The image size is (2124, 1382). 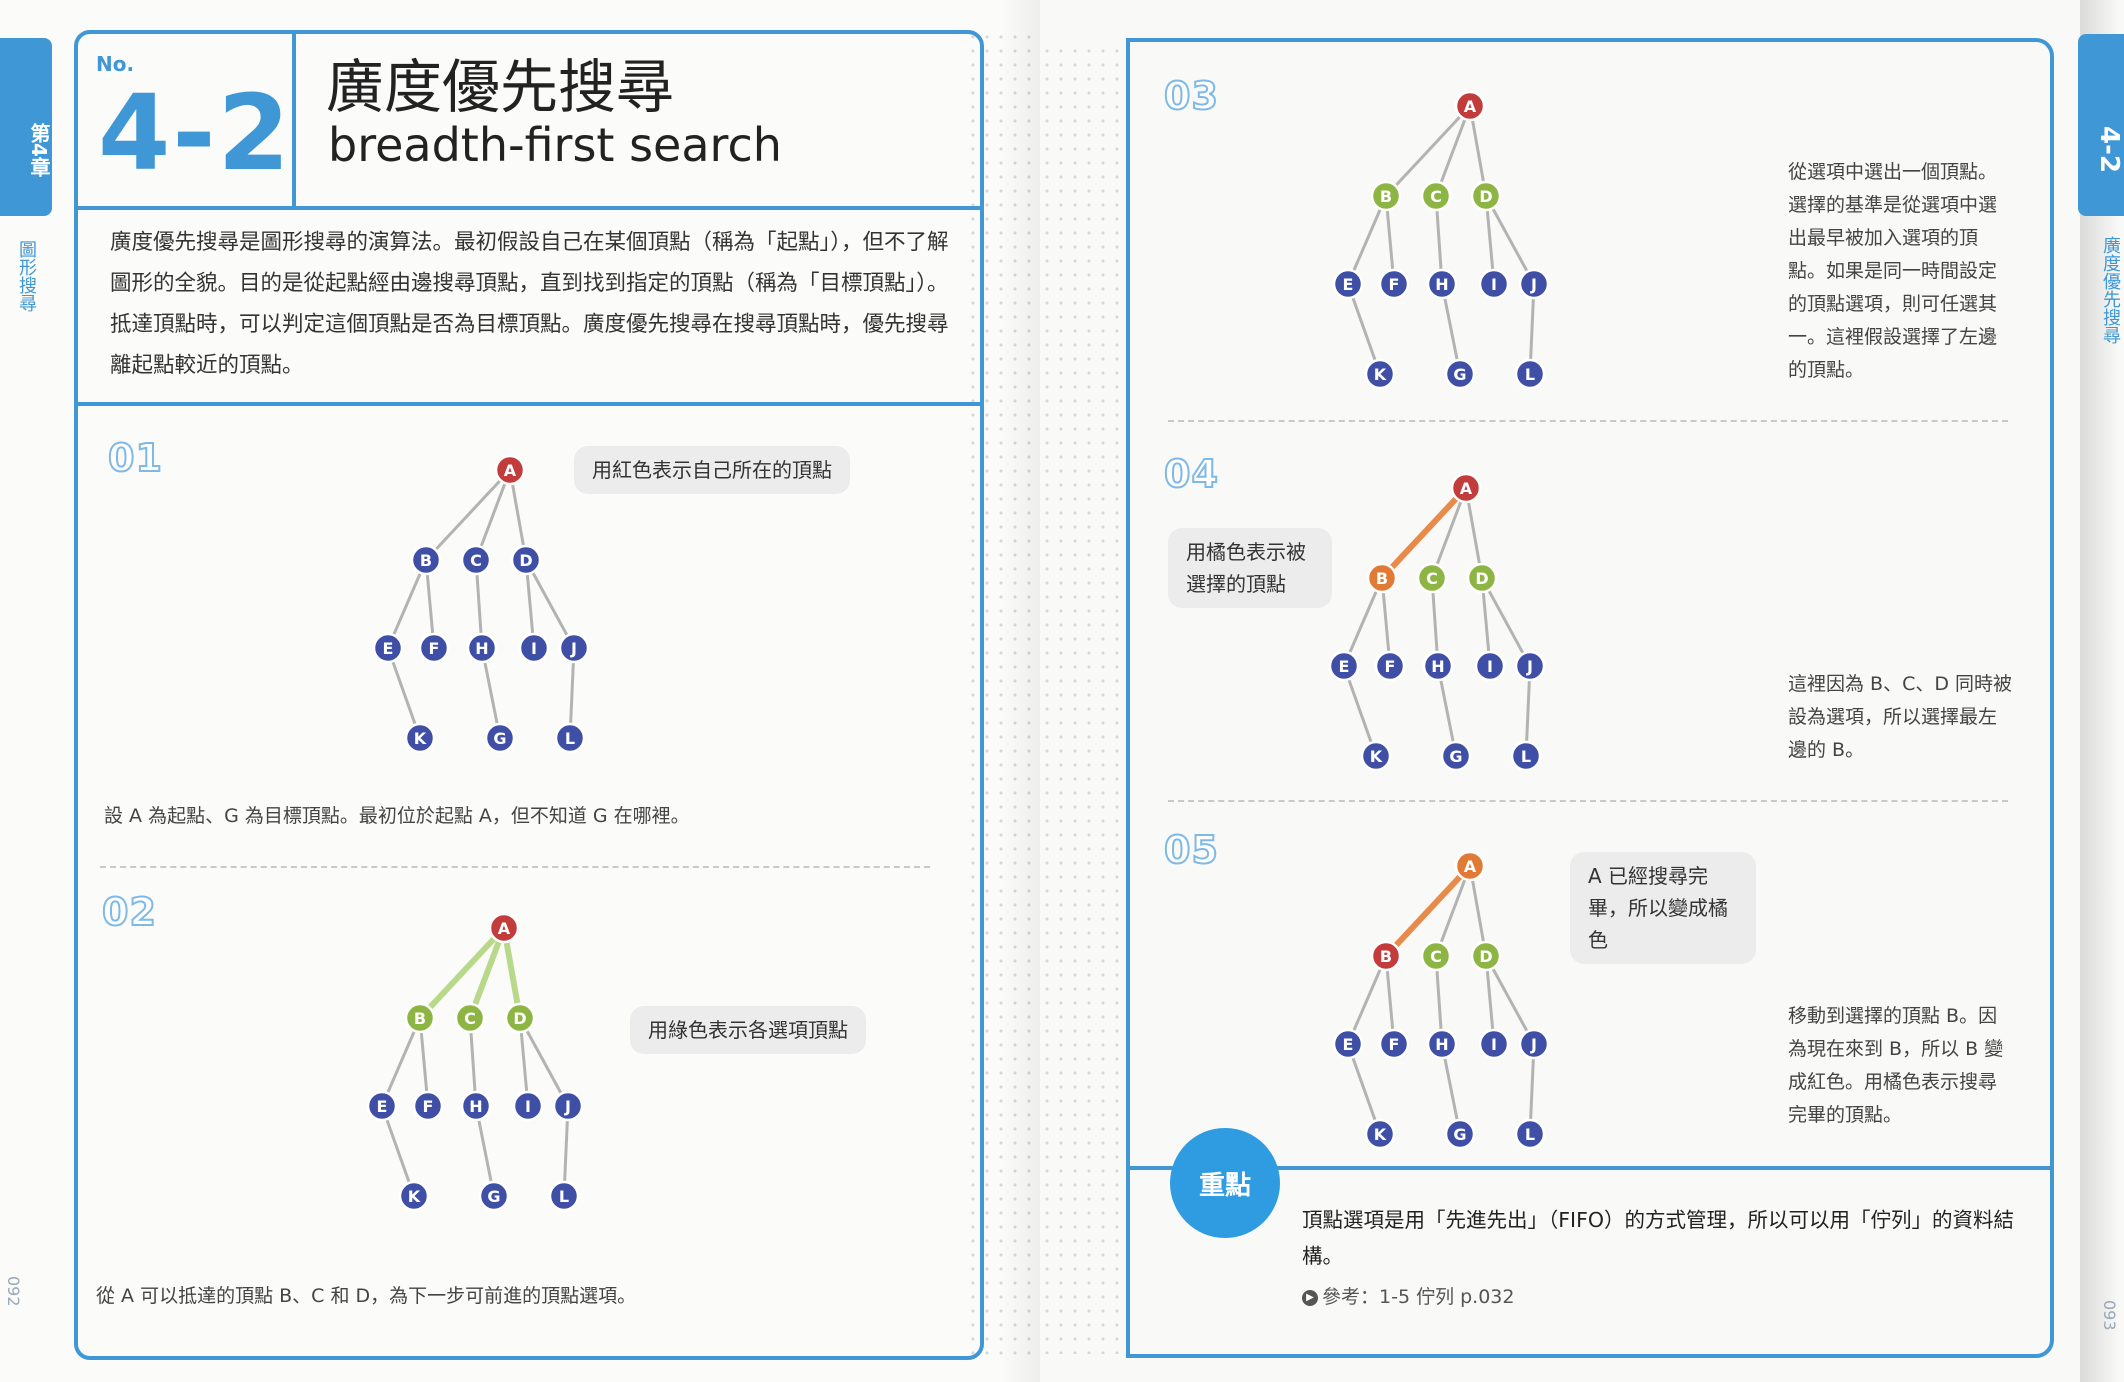 I want to click on step-label-02: 02, so click(x=129, y=912).